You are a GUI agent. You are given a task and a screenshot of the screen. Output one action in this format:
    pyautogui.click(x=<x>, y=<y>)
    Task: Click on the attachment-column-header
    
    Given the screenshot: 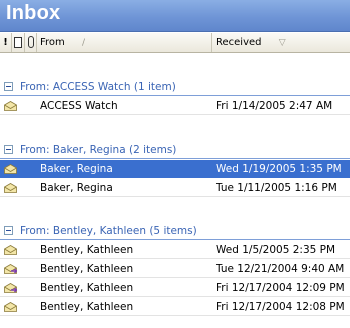 What is the action you would take?
    pyautogui.click(x=31, y=42)
    